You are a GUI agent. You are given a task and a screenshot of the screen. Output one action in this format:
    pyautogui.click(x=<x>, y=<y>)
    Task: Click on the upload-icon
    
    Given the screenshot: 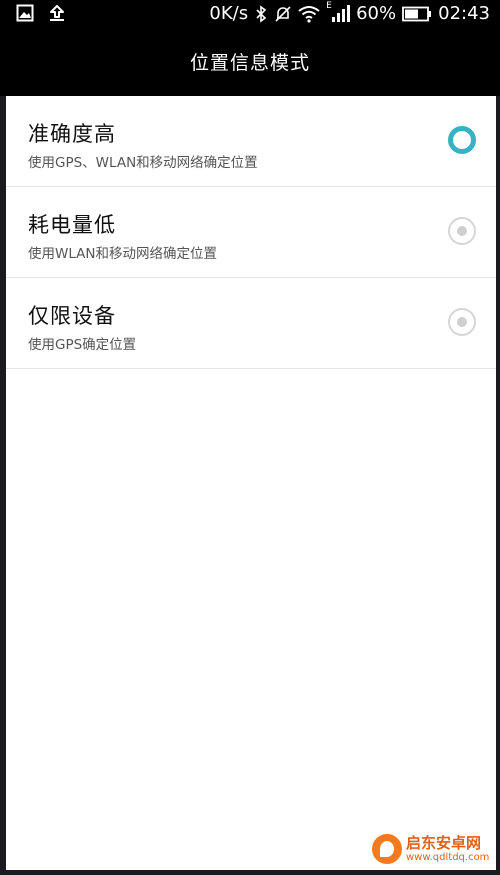 What is the action you would take?
    pyautogui.click(x=57, y=15)
    